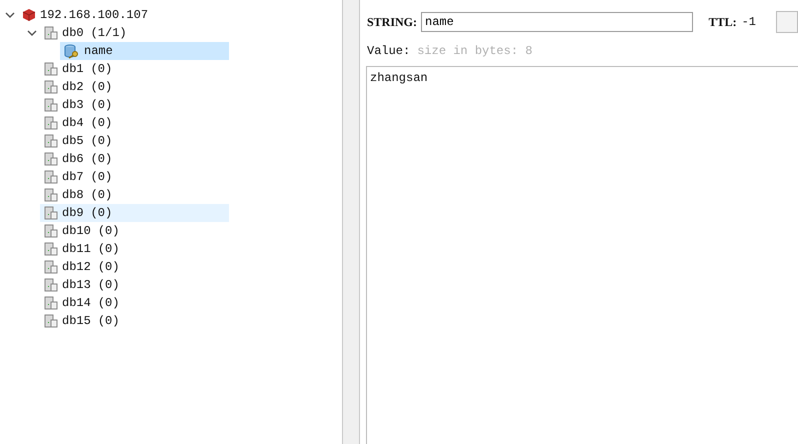  Describe the element at coordinates (127, 69) in the screenshot. I see `database-item: db1 (0)` at that location.